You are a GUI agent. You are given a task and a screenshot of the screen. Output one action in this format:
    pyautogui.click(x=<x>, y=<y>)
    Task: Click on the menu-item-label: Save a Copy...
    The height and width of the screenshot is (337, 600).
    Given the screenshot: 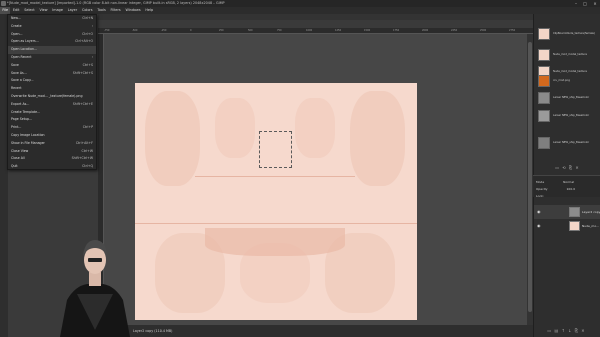 What is the action you would take?
    pyautogui.click(x=22, y=80)
    